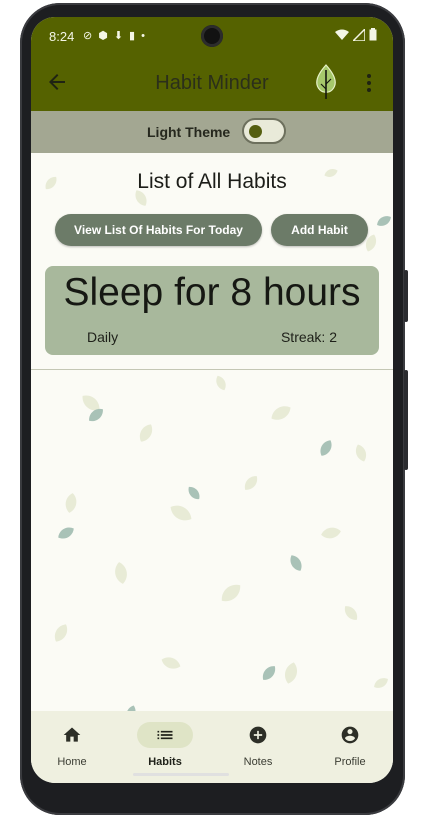  I want to click on habit-frequency: Daily, so click(103, 337).